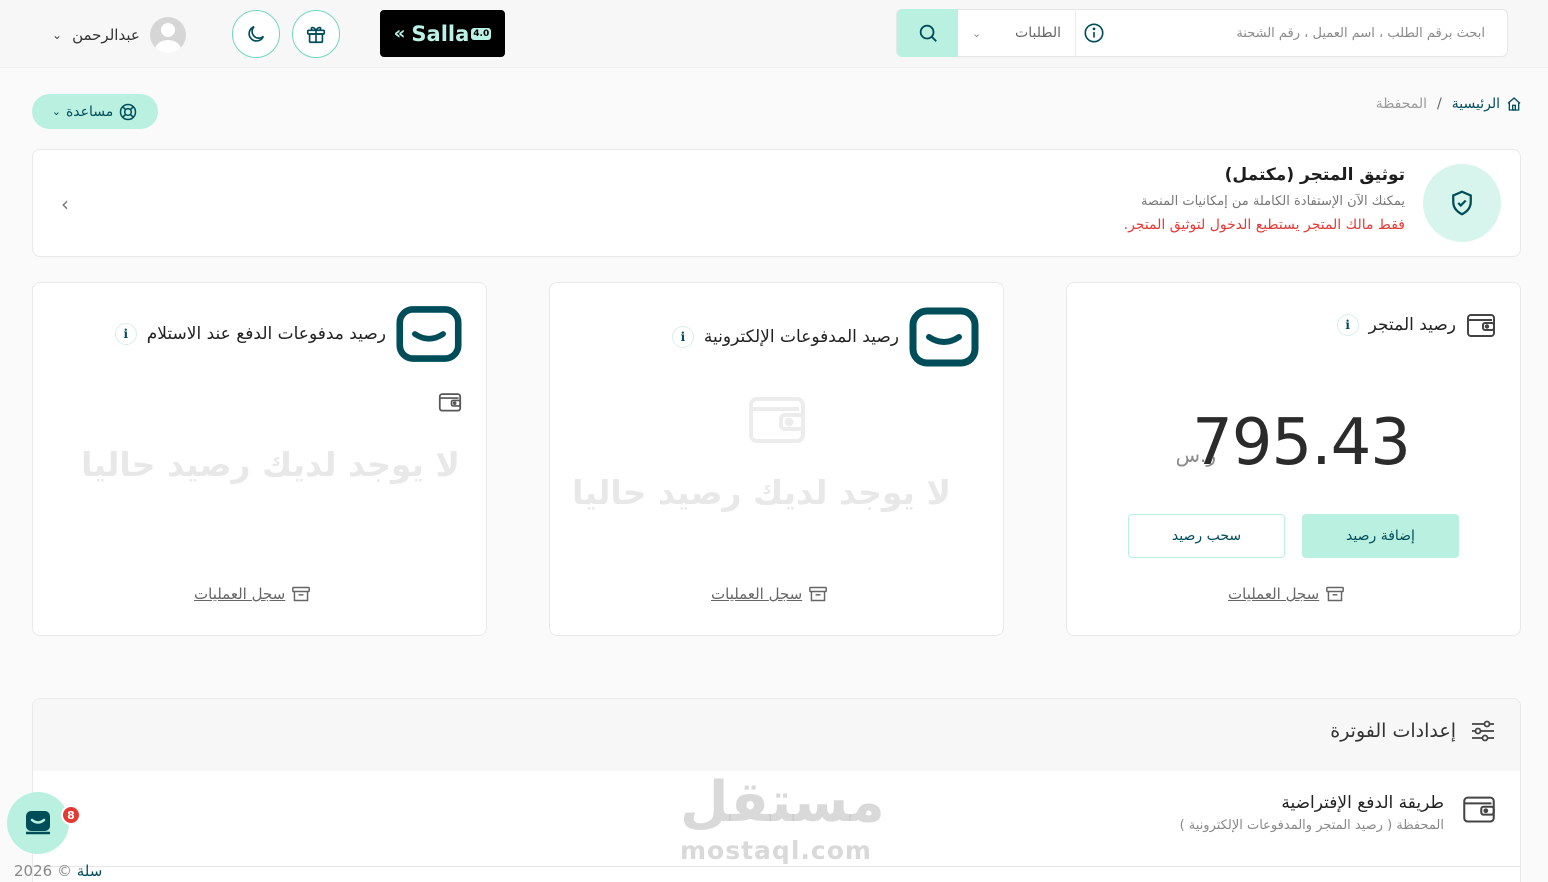 The width and height of the screenshot is (1548, 882). What do you see at coordinates (1483, 731) in the screenshot?
I see `sliders-icon` at bounding box center [1483, 731].